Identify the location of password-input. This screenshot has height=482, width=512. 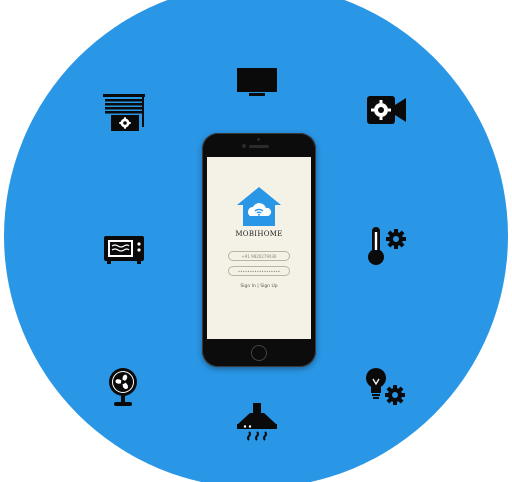
(259, 271).